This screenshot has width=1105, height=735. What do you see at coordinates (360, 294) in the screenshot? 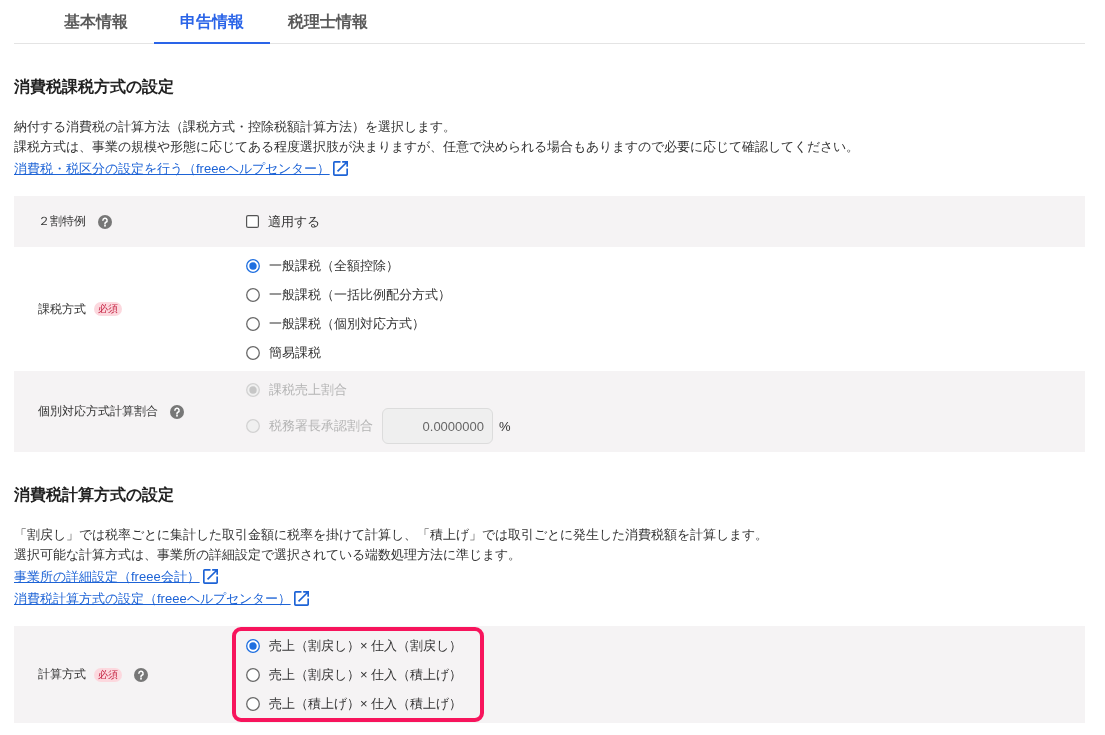
I see `radio-label: 一般課税（一括比例配分方式）` at bounding box center [360, 294].